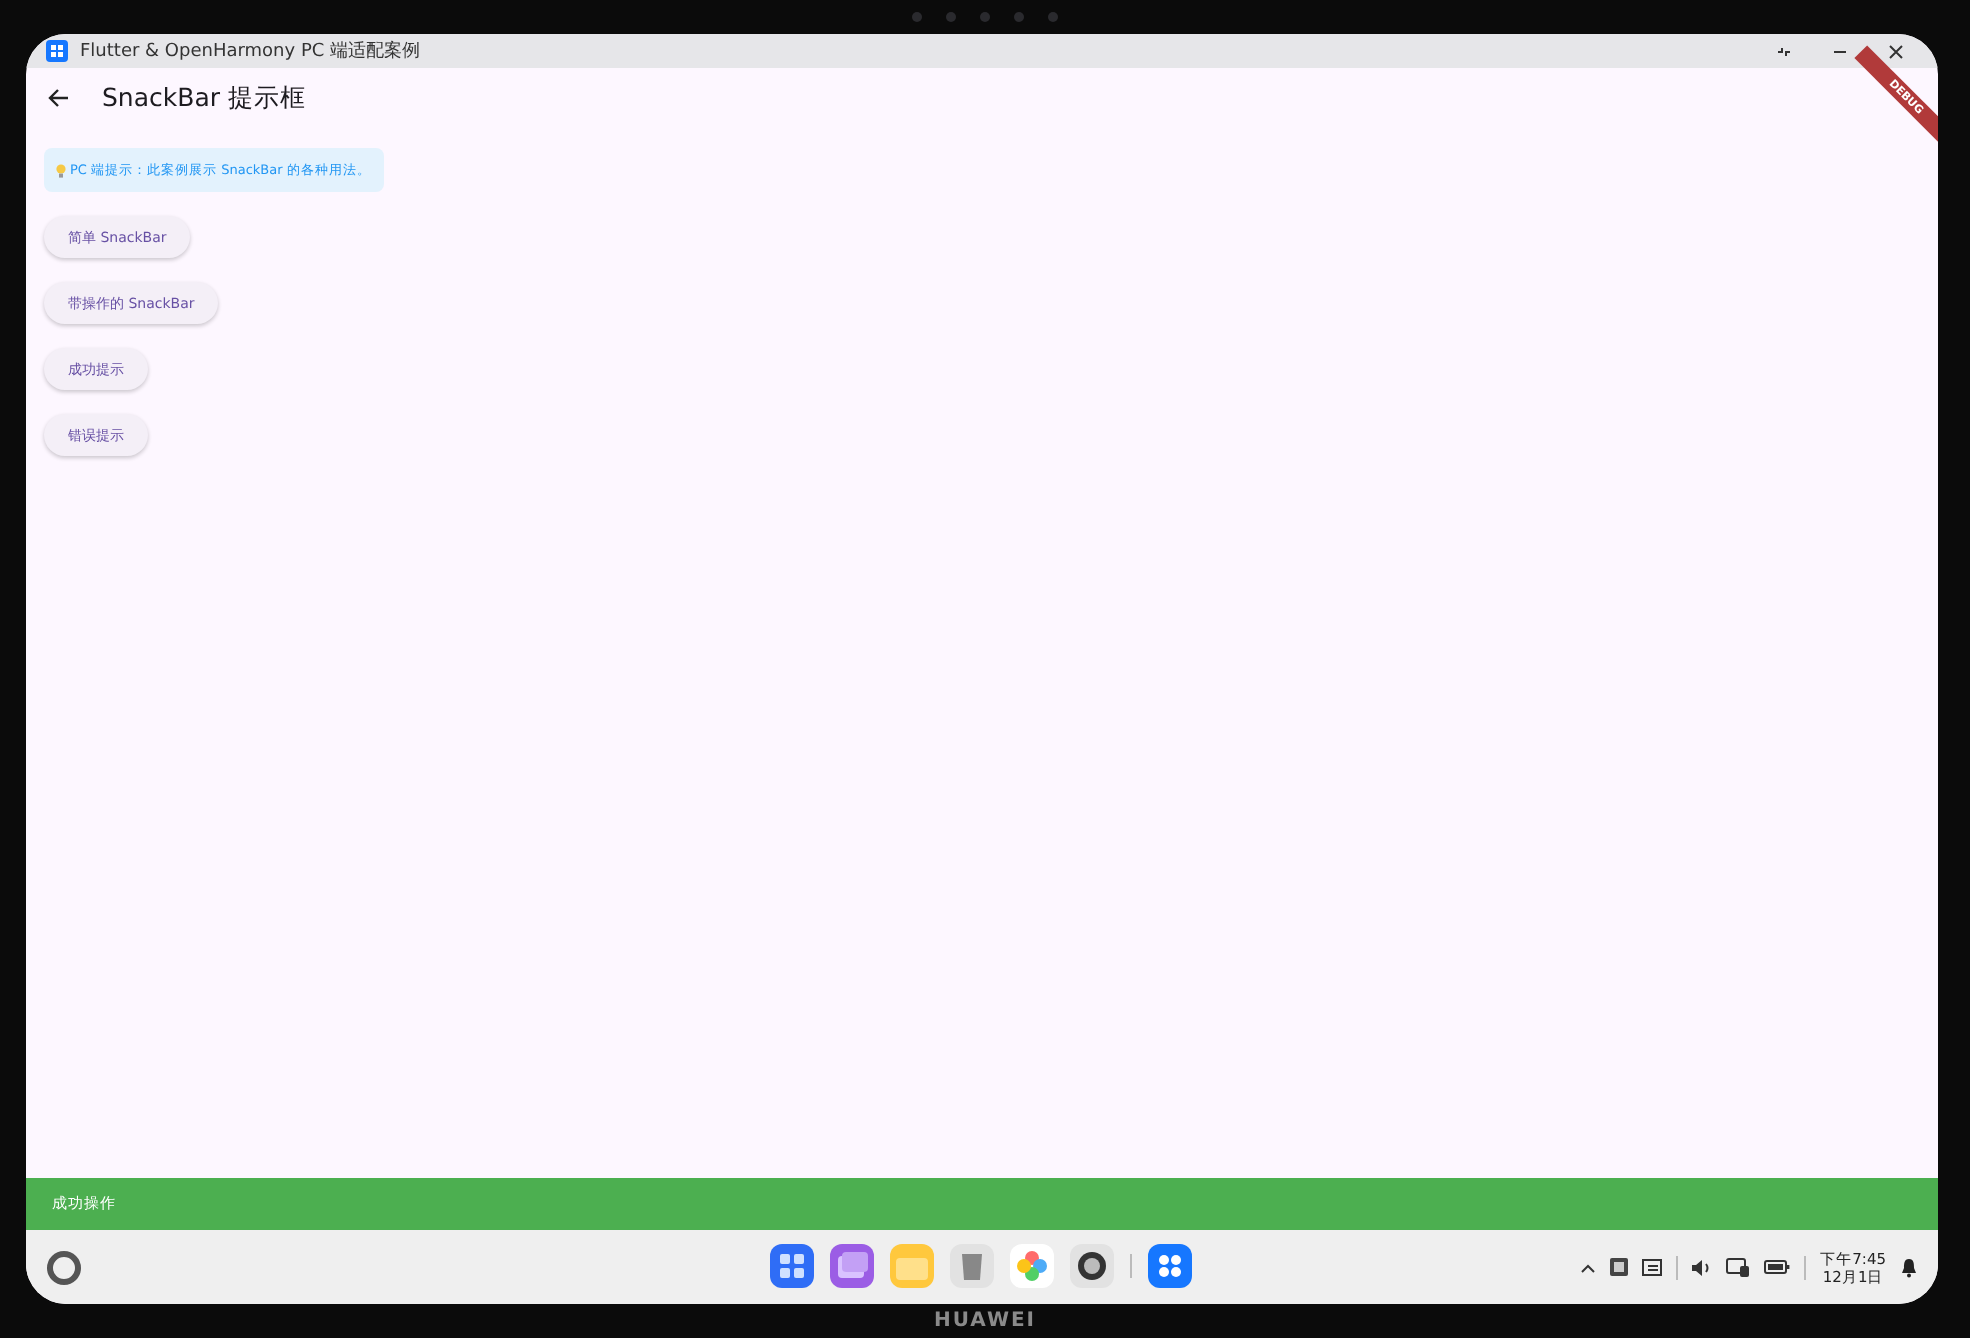  Describe the element at coordinates (251, 51) in the screenshot. I see `window-title: Flutter & OpenHarmony PC 端适配案例` at that location.